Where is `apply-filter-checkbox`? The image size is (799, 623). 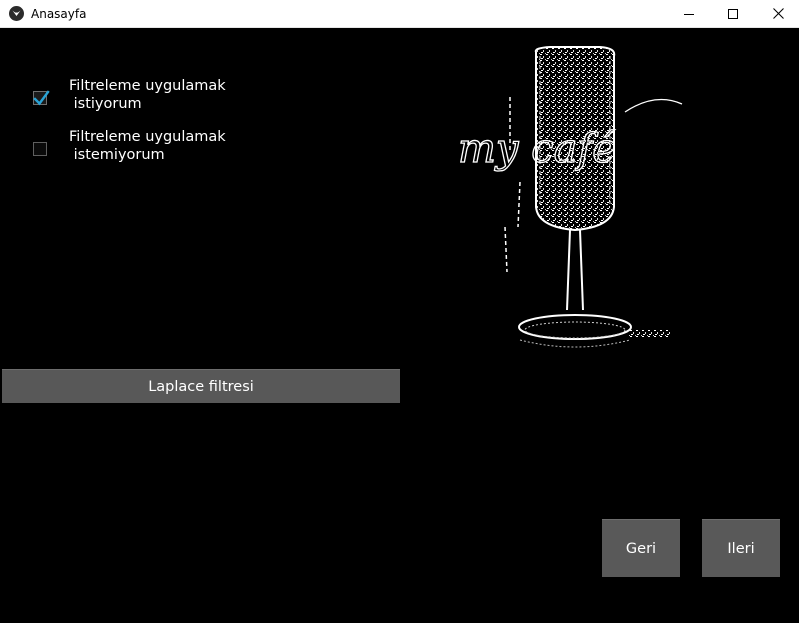 apply-filter-checkbox is located at coordinates (41, 98).